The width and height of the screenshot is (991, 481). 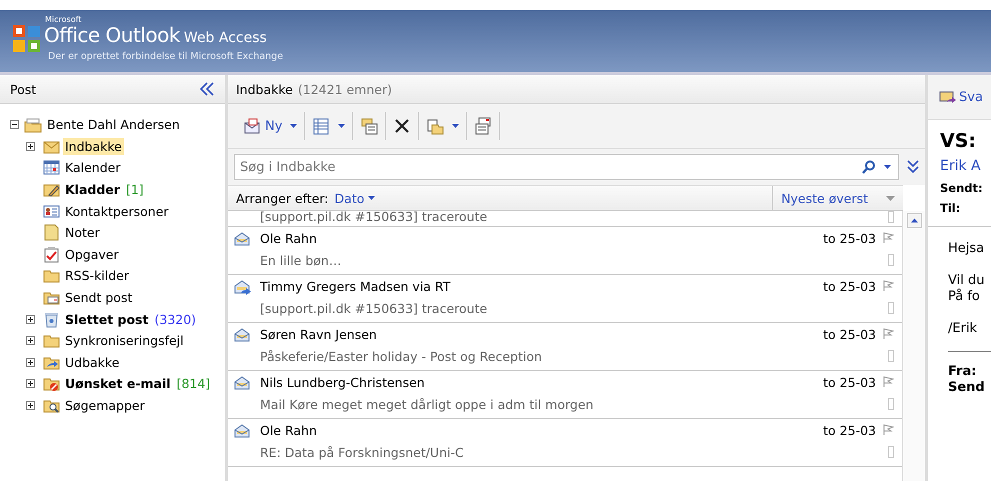 What do you see at coordinates (51, 167) in the screenshot?
I see `calendar-icon` at bounding box center [51, 167].